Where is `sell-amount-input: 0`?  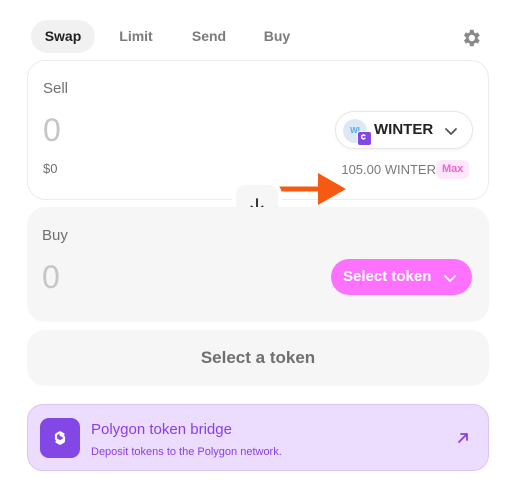
sell-amount-input: 0 is located at coordinates (52, 130).